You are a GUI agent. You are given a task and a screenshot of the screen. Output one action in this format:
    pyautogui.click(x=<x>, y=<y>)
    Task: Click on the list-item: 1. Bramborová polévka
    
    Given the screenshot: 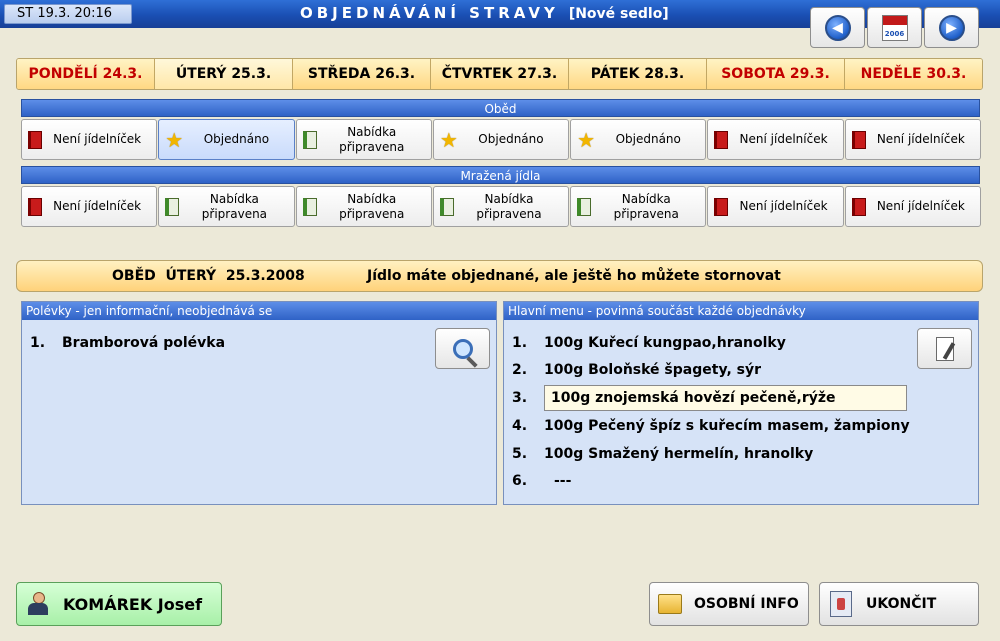 What is the action you would take?
    pyautogui.click(x=127, y=343)
    